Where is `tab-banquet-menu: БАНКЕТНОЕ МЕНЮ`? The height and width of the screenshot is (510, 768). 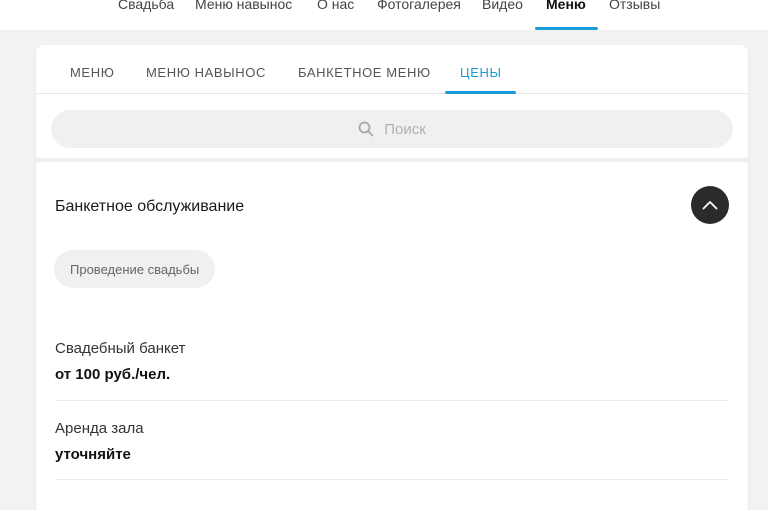
tab-banquet-menu: БАНКЕТНОЕ МЕНЮ is located at coordinates (364, 72).